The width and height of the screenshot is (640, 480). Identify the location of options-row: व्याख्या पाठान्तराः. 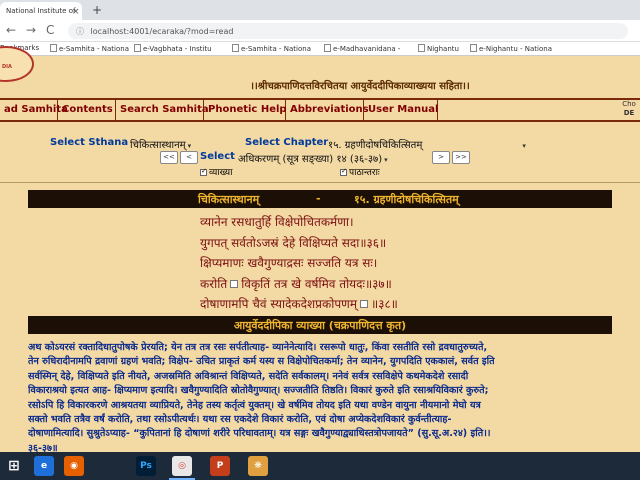
(320, 172).